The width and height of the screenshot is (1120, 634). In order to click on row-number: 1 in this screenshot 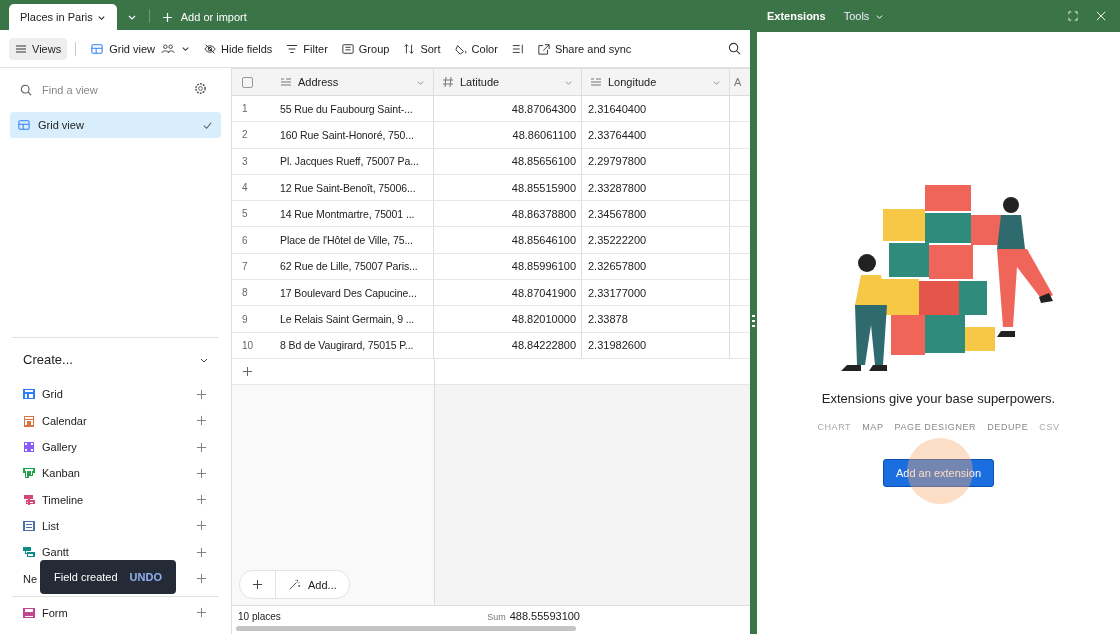, I will do `click(245, 109)`.